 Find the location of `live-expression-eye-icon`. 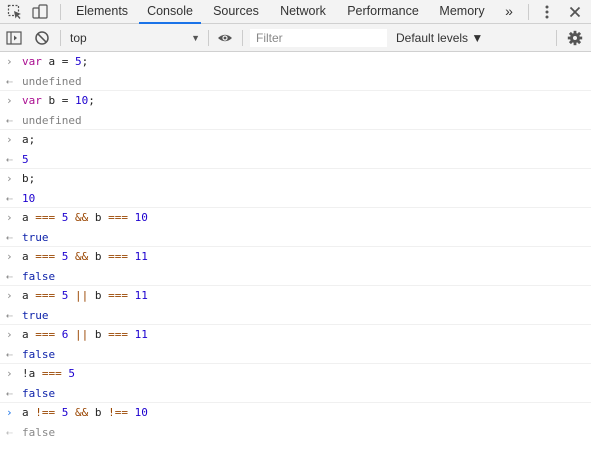

live-expression-eye-icon is located at coordinates (225, 38).